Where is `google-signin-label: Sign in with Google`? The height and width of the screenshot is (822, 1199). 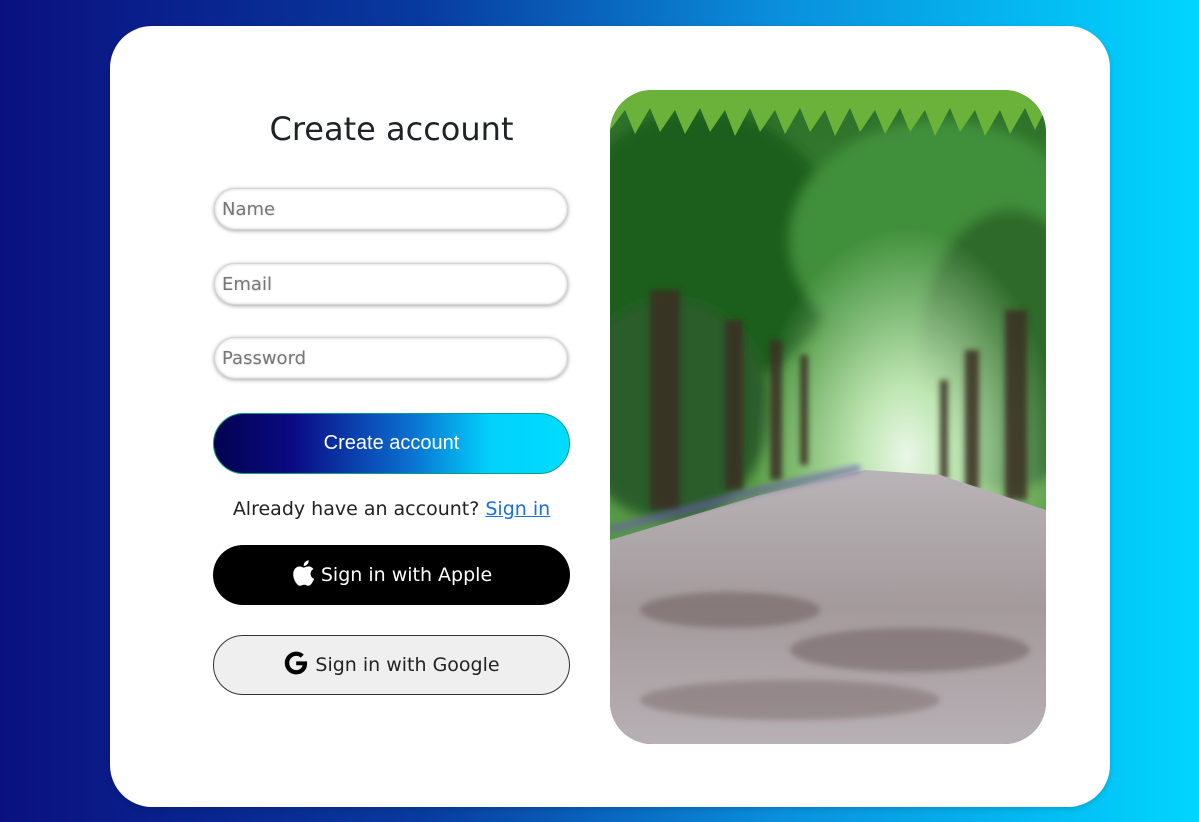 google-signin-label: Sign in with Google is located at coordinates (407, 665).